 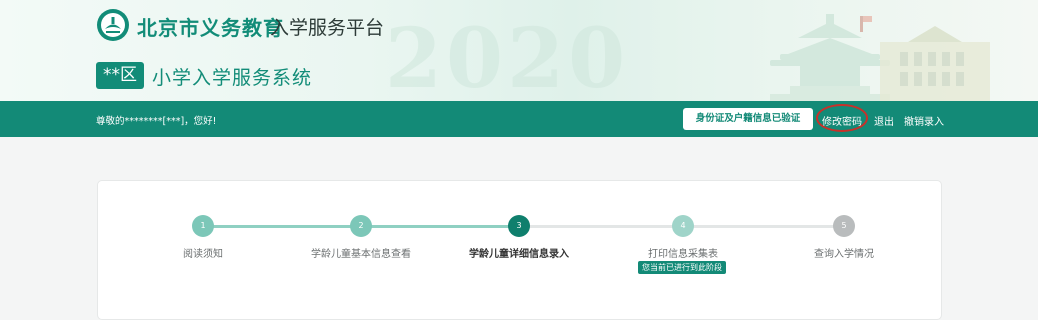 I want to click on step-5-label: 查询入学情况, so click(x=844, y=254).